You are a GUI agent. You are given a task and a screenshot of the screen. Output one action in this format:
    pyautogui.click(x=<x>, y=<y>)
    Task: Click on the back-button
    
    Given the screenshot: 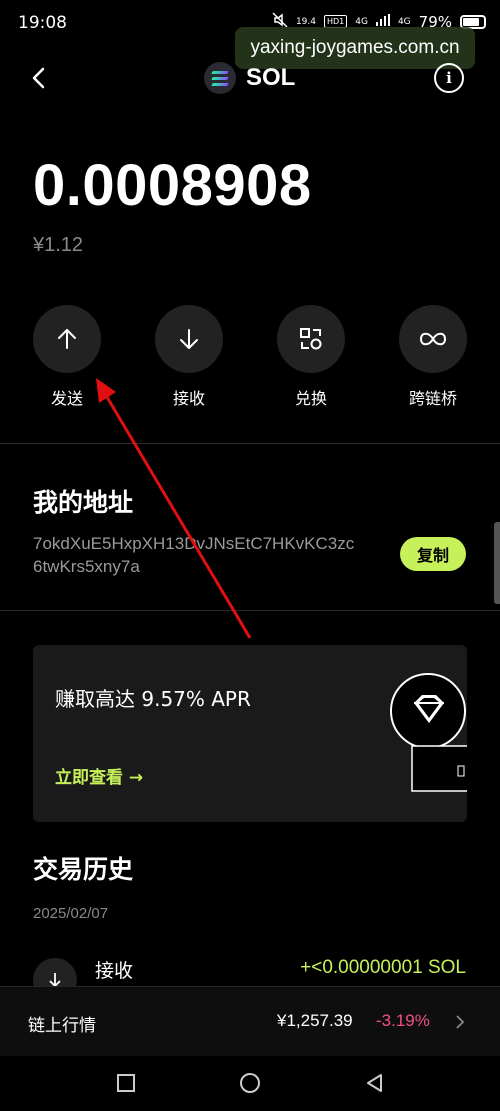 What is the action you would take?
    pyautogui.click(x=39, y=78)
    